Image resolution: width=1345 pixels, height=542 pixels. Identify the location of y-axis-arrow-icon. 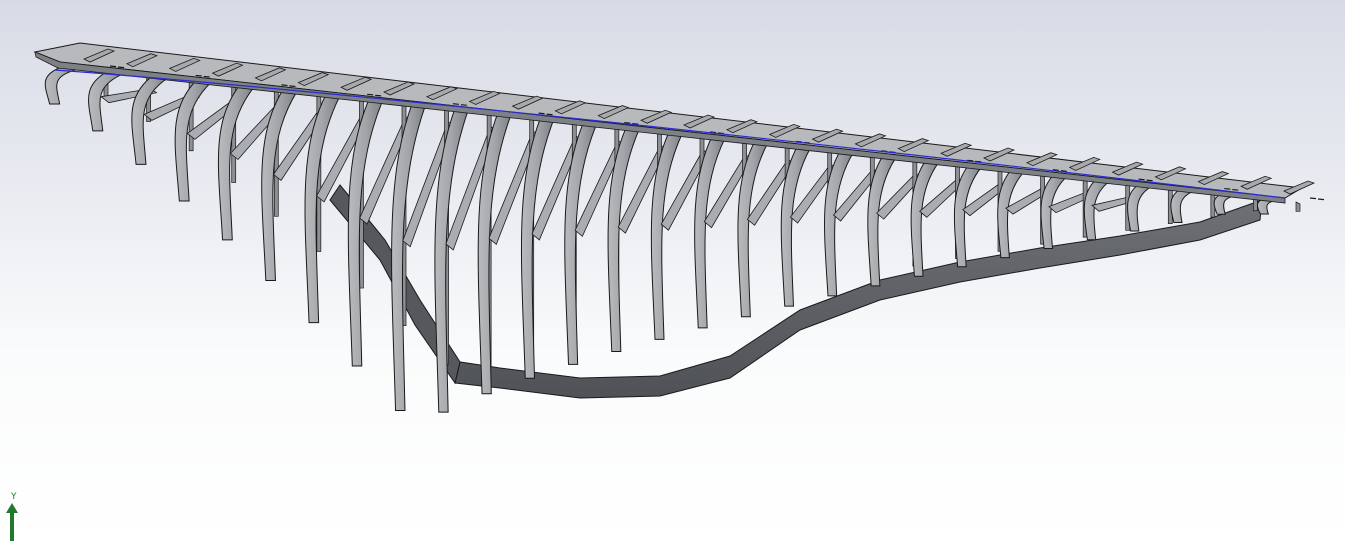
(12, 522).